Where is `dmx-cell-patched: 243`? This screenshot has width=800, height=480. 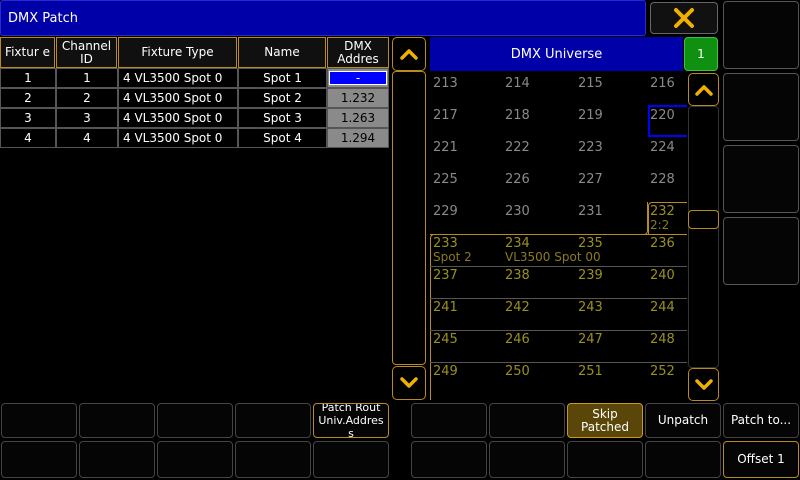
dmx-cell-patched: 243 is located at coordinates (590, 307).